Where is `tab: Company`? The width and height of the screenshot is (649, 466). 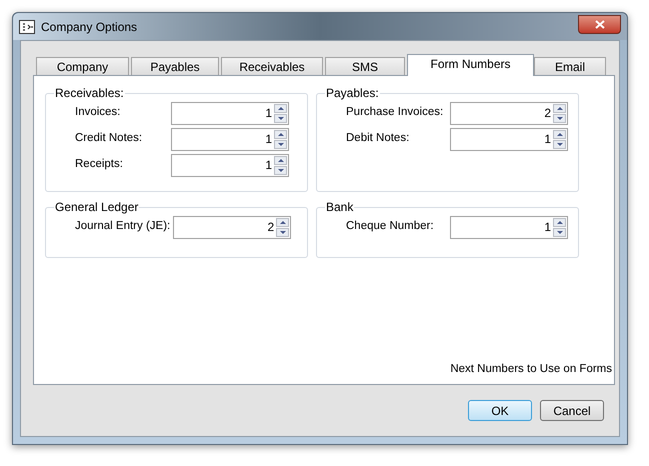 tab: Company is located at coordinates (82, 66).